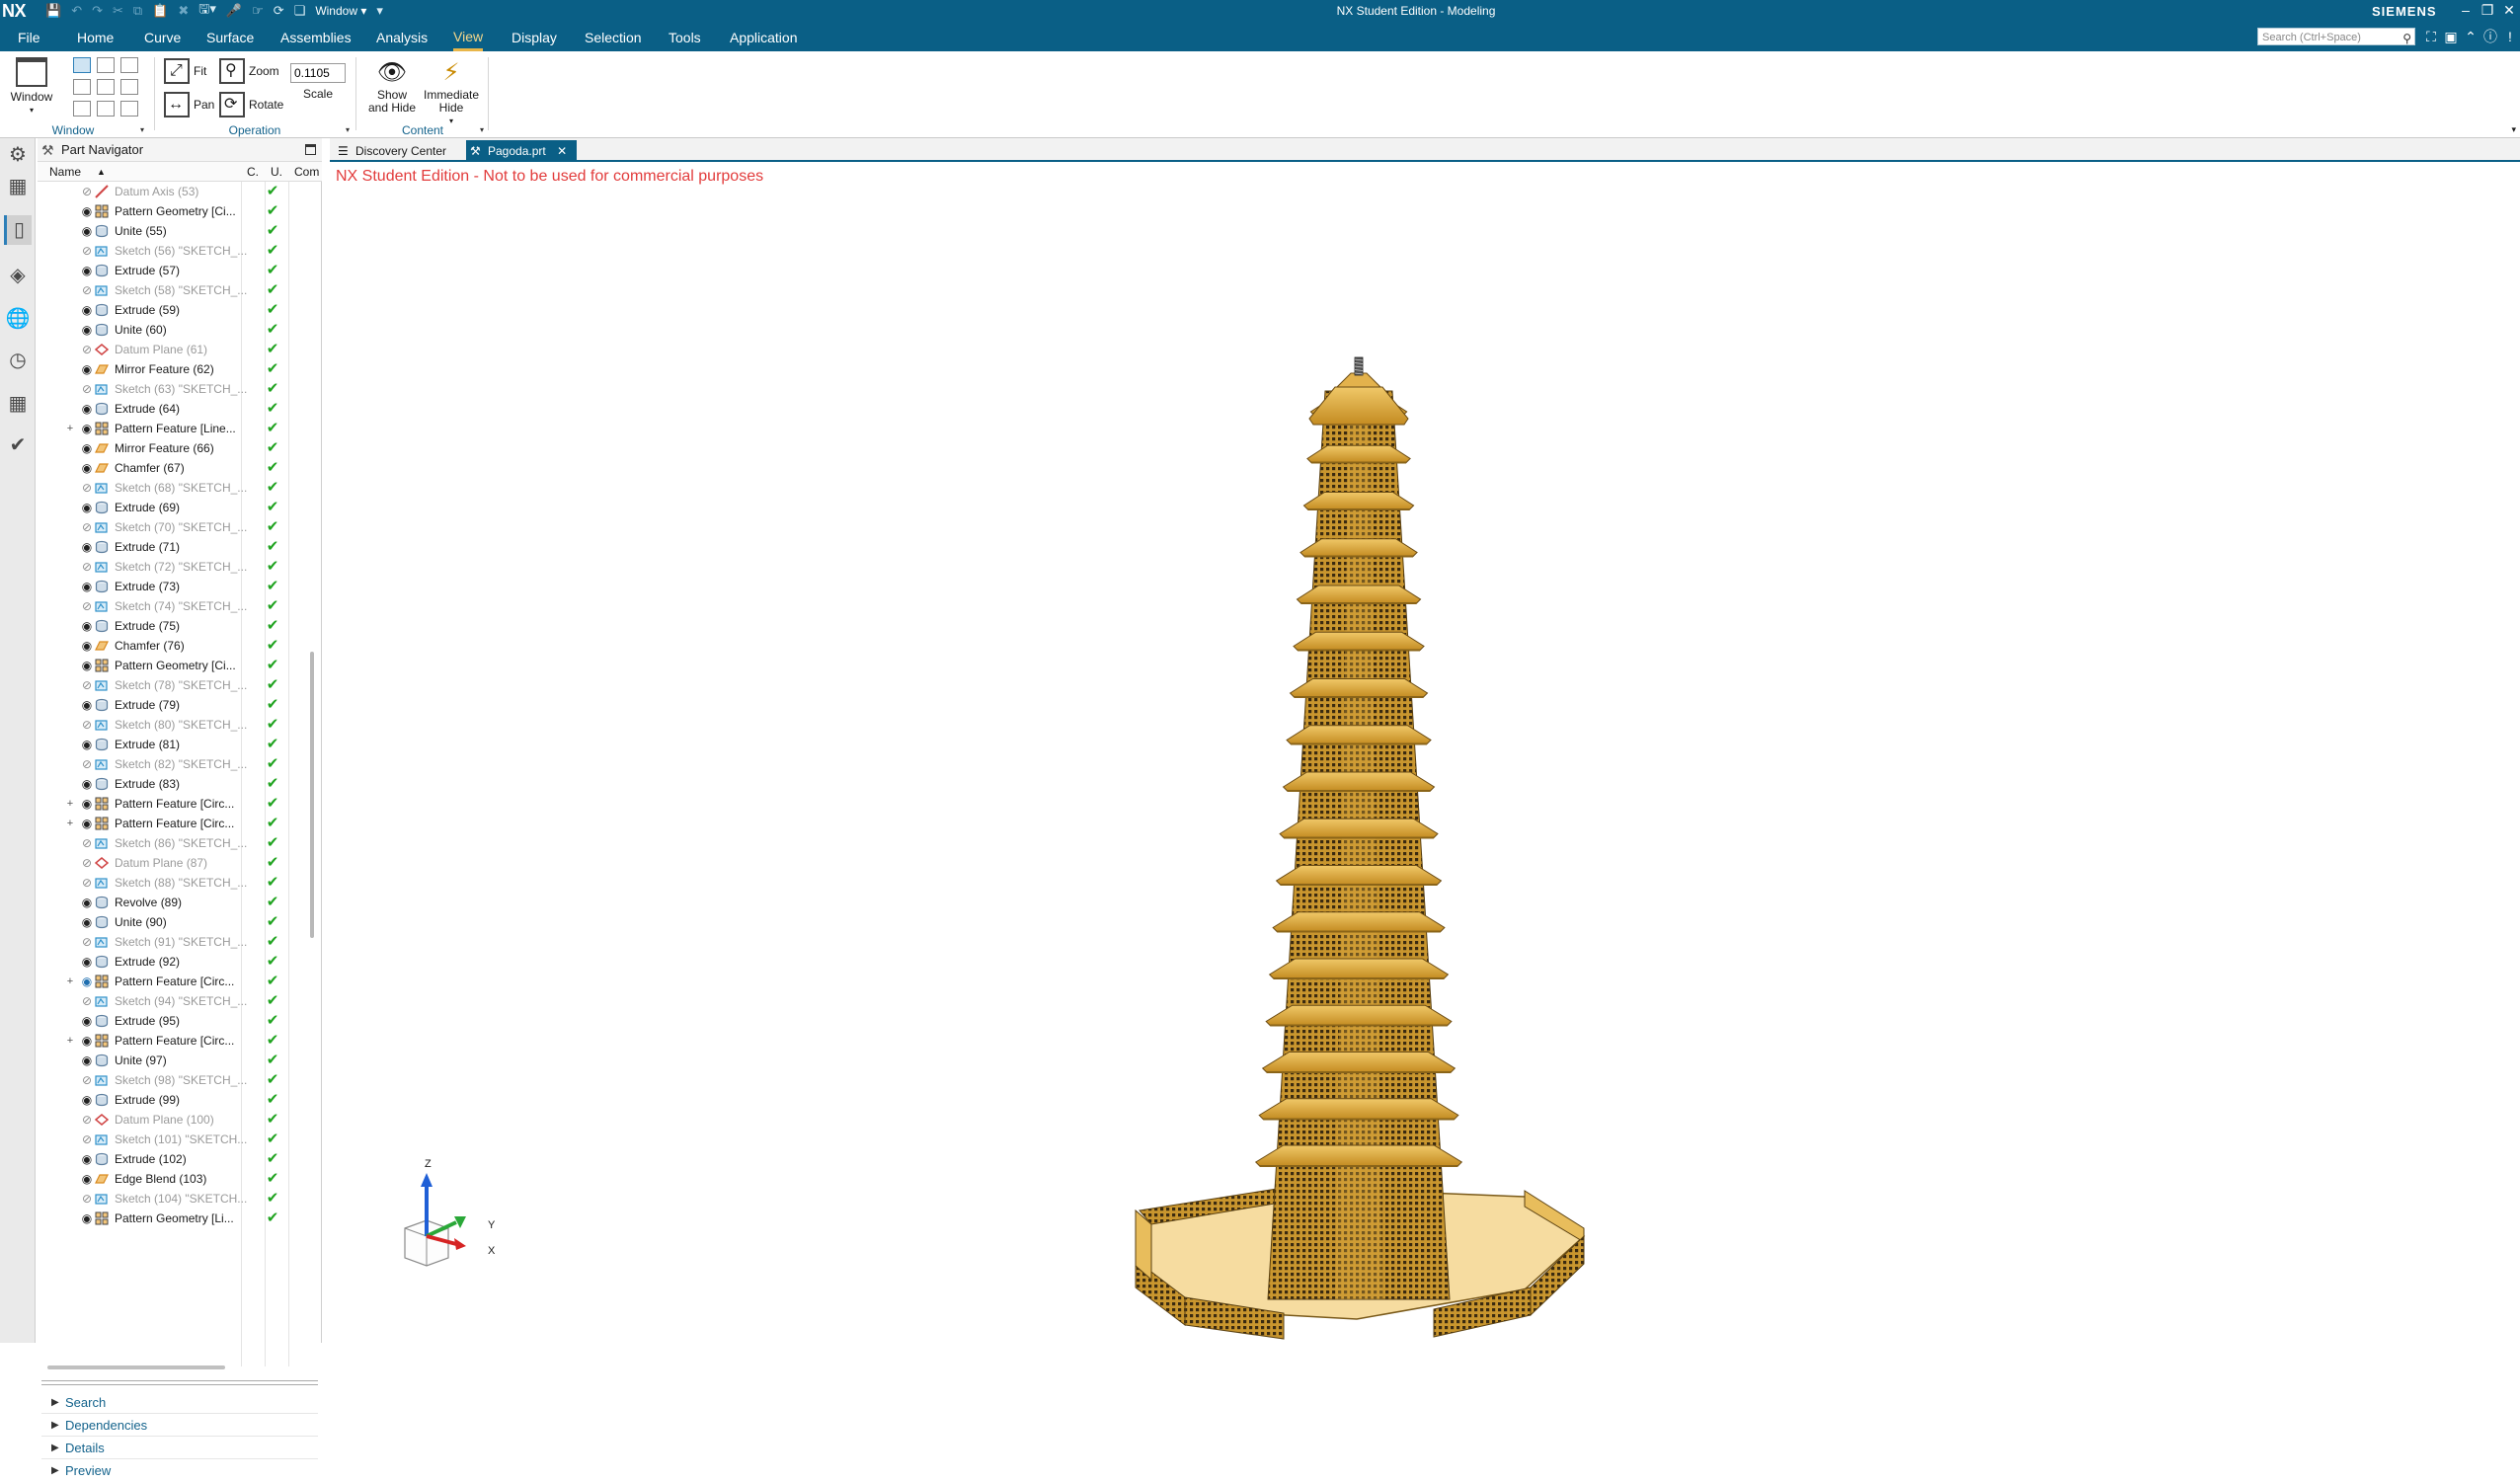  I want to click on feature-row: ◉ Extrude (69) ✔, so click(180, 508).